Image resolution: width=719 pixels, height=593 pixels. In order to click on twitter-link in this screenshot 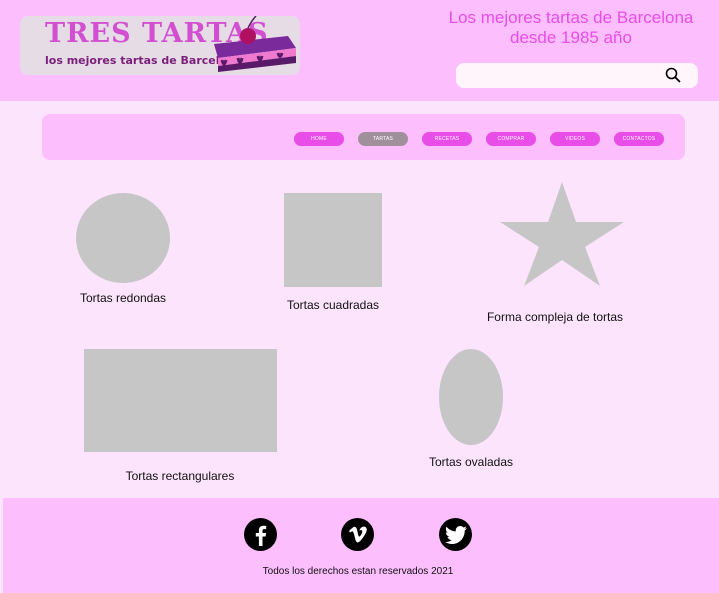, I will do `click(455, 534)`.